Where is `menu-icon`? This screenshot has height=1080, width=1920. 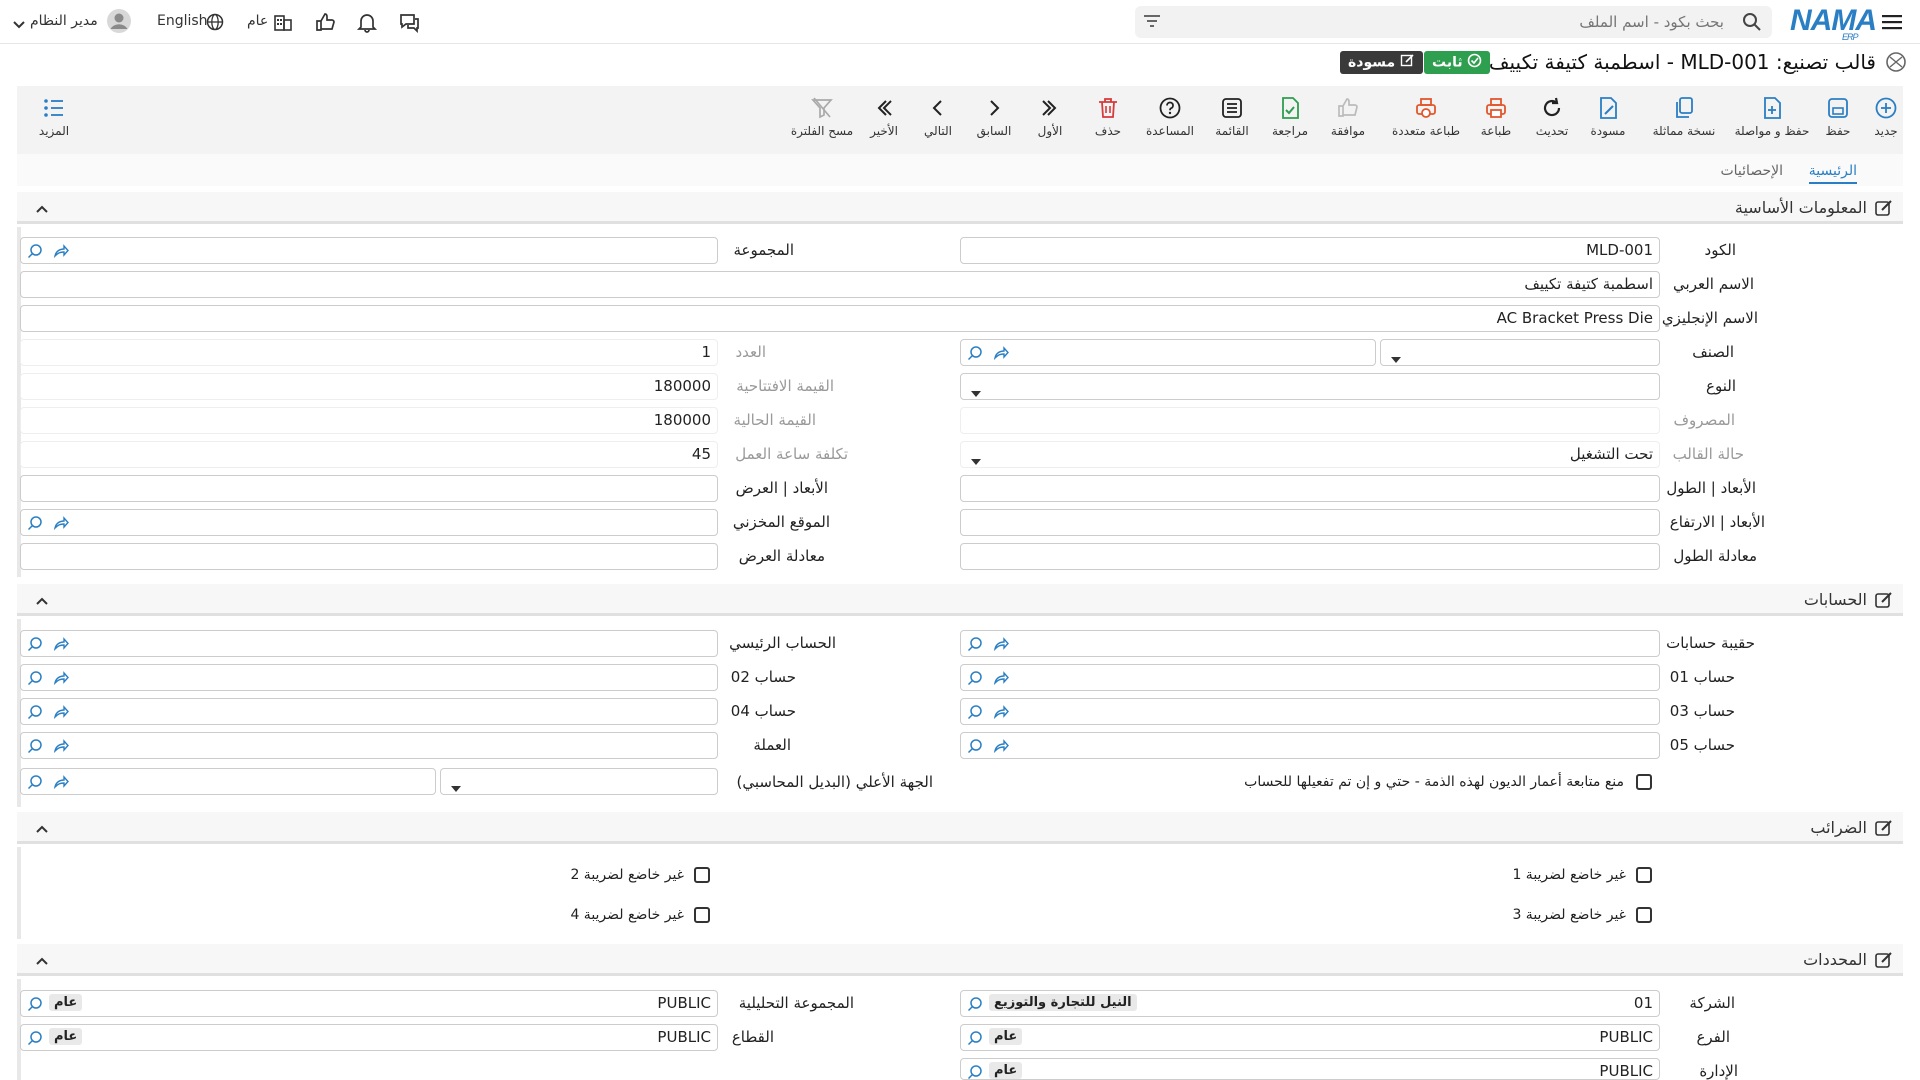 menu-icon is located at coordinates (1892, 24).